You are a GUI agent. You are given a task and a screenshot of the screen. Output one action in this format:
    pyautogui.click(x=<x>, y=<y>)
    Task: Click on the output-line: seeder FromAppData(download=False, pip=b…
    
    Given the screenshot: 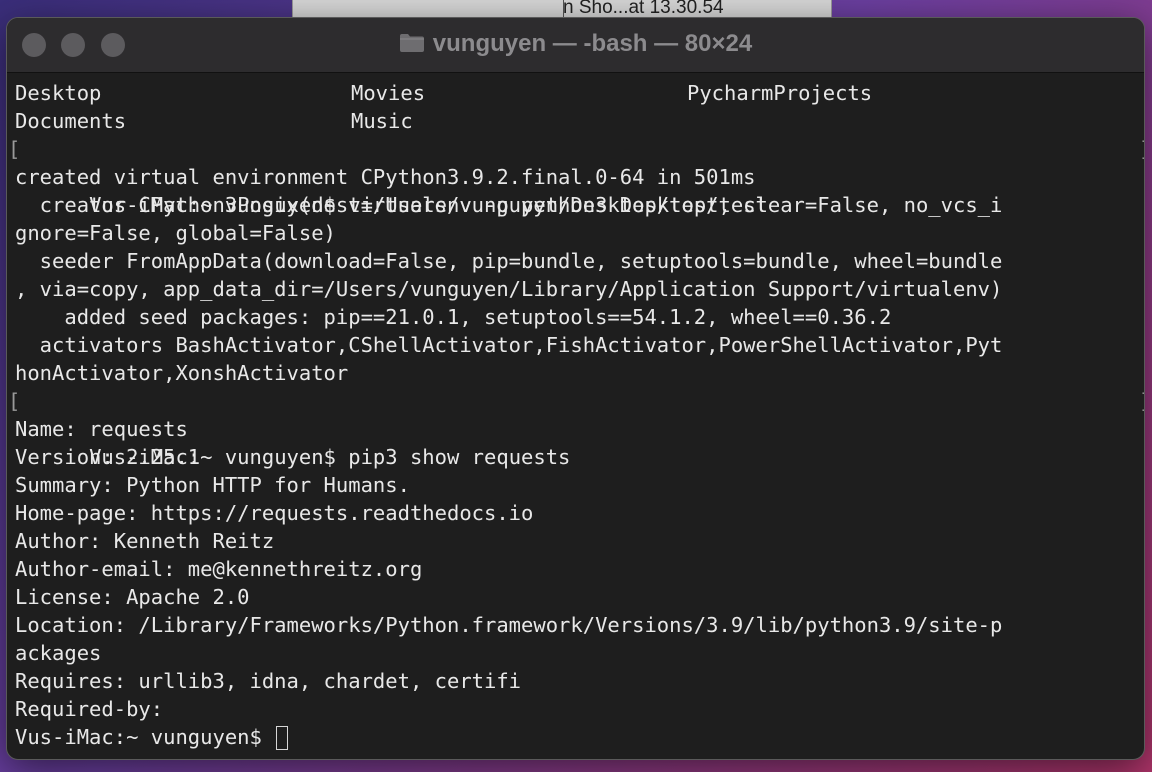 What is the action you would take?
    pyautogui.click(x=509, y=261)
    